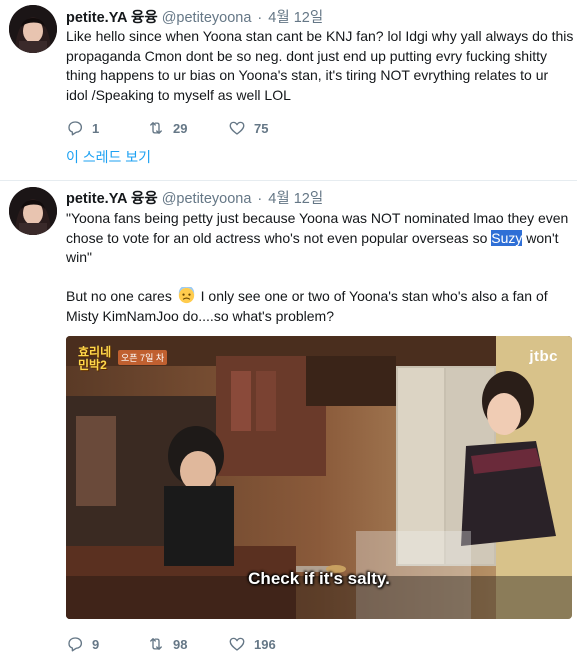  Describe the element at coordinates (96, 128) in the screenshot. I see `reply-count: 1` at that location.